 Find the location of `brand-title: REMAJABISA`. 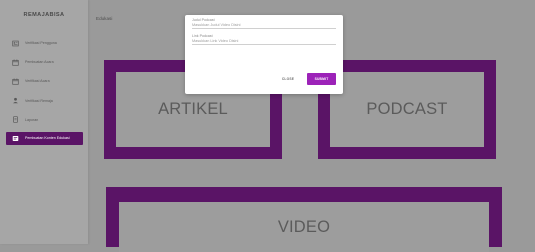

brand-title: REMAJABISA is located at coordinates (44, 15).